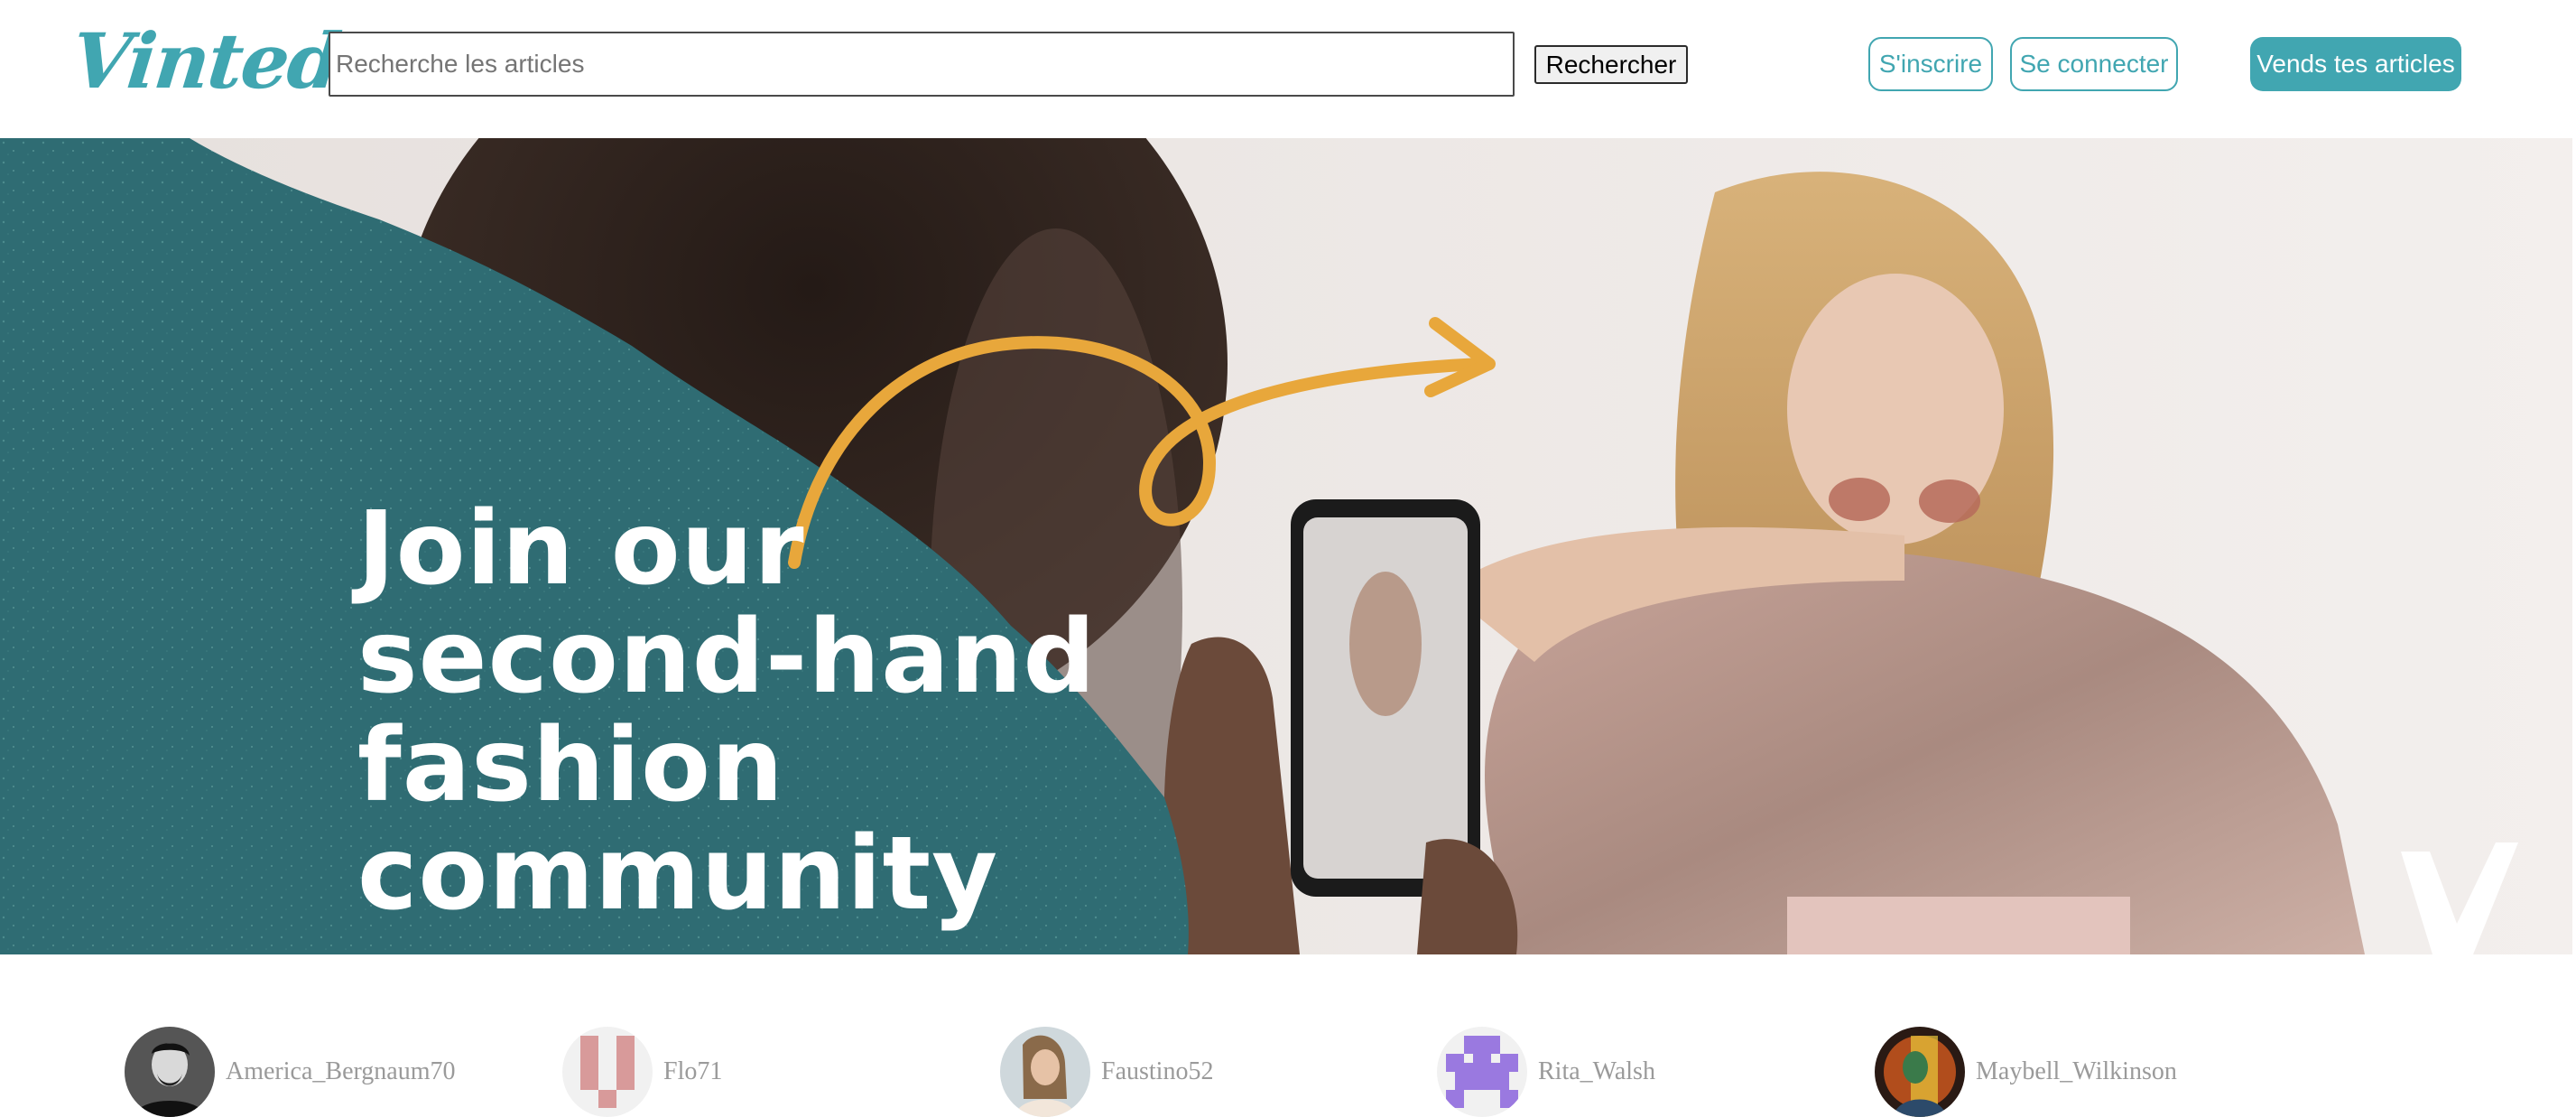 This screenshot has height=1117, width=2576. Describe the element at coordinates (922, 64) in the screenshot. I see `search-input` at that location.